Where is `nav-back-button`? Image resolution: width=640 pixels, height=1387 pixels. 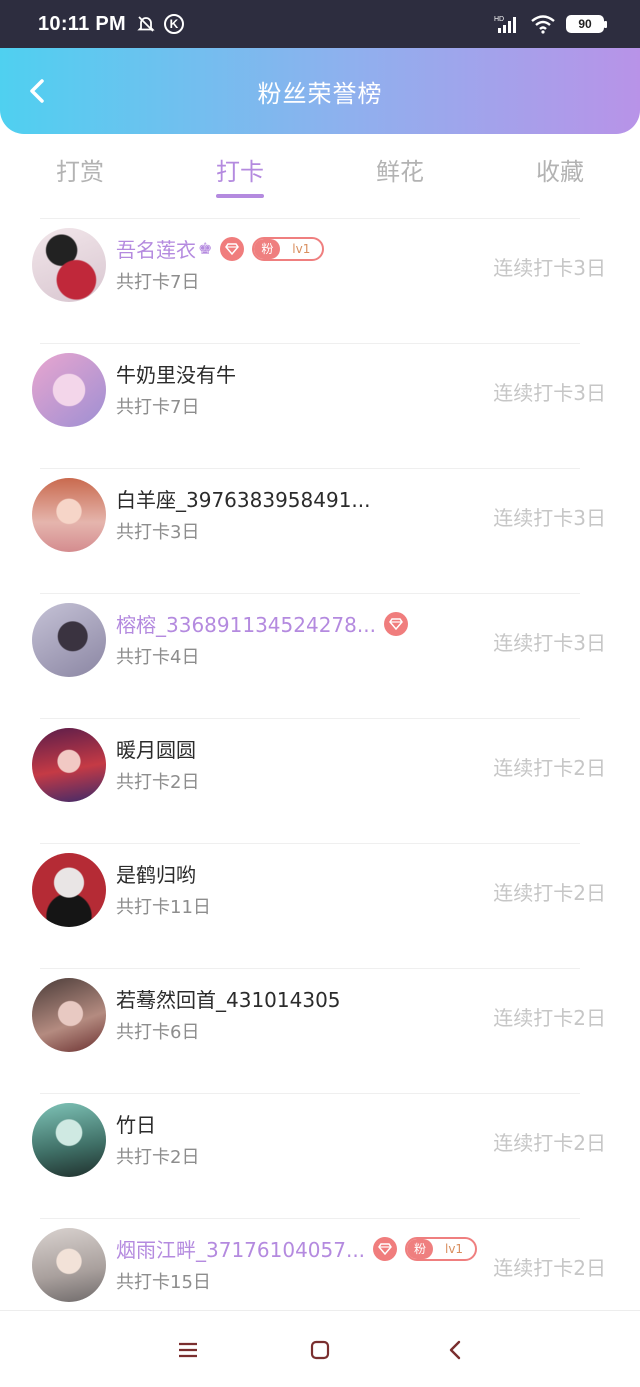
nav-back-button is located at coordinates (455, 1350).